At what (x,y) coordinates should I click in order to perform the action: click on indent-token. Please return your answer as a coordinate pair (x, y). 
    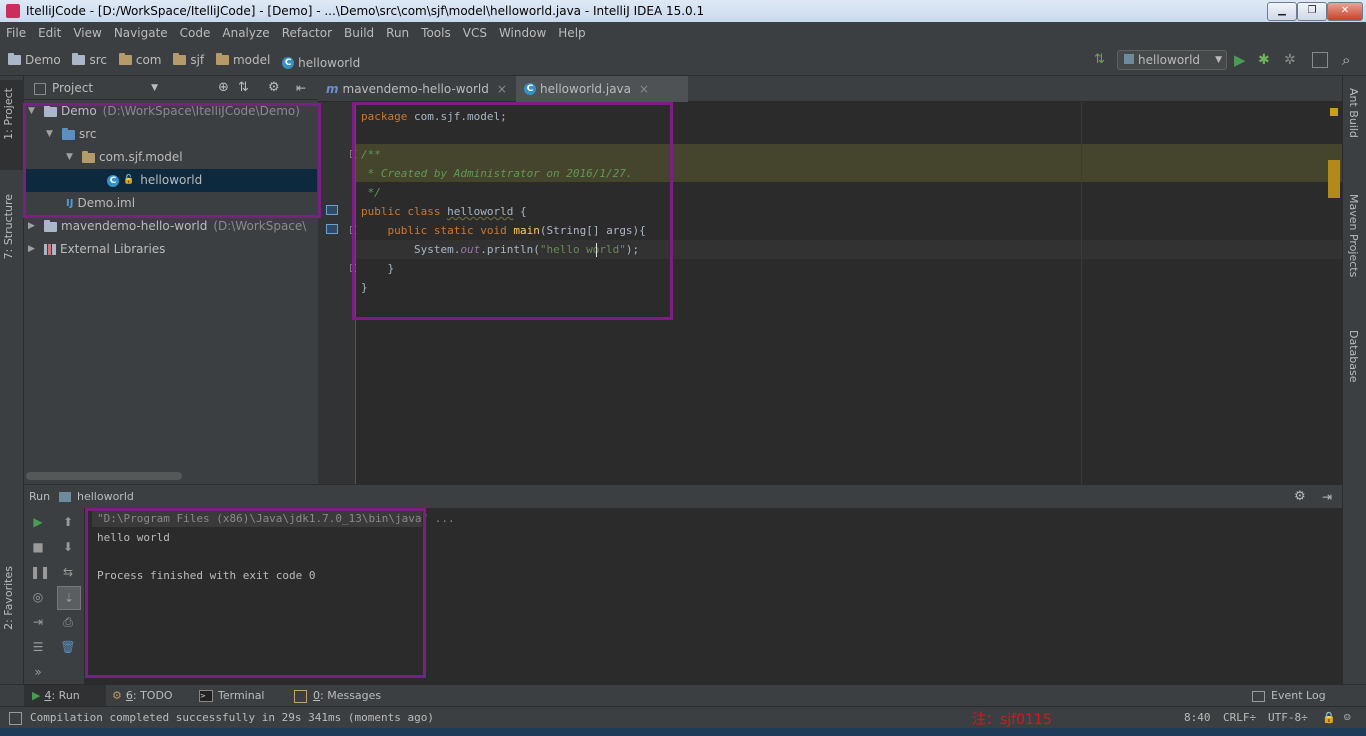
    Looking at the image, I should click on (387, 249).